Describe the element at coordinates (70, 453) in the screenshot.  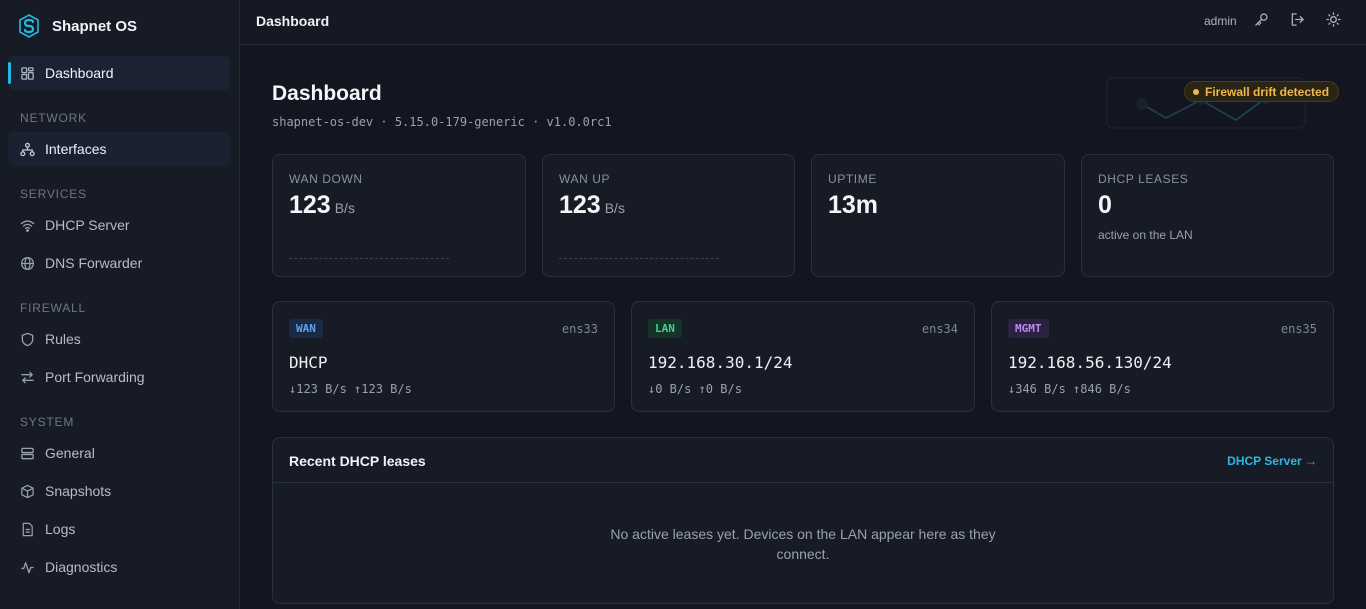
I see `sidebar-item-label: General` at that location.